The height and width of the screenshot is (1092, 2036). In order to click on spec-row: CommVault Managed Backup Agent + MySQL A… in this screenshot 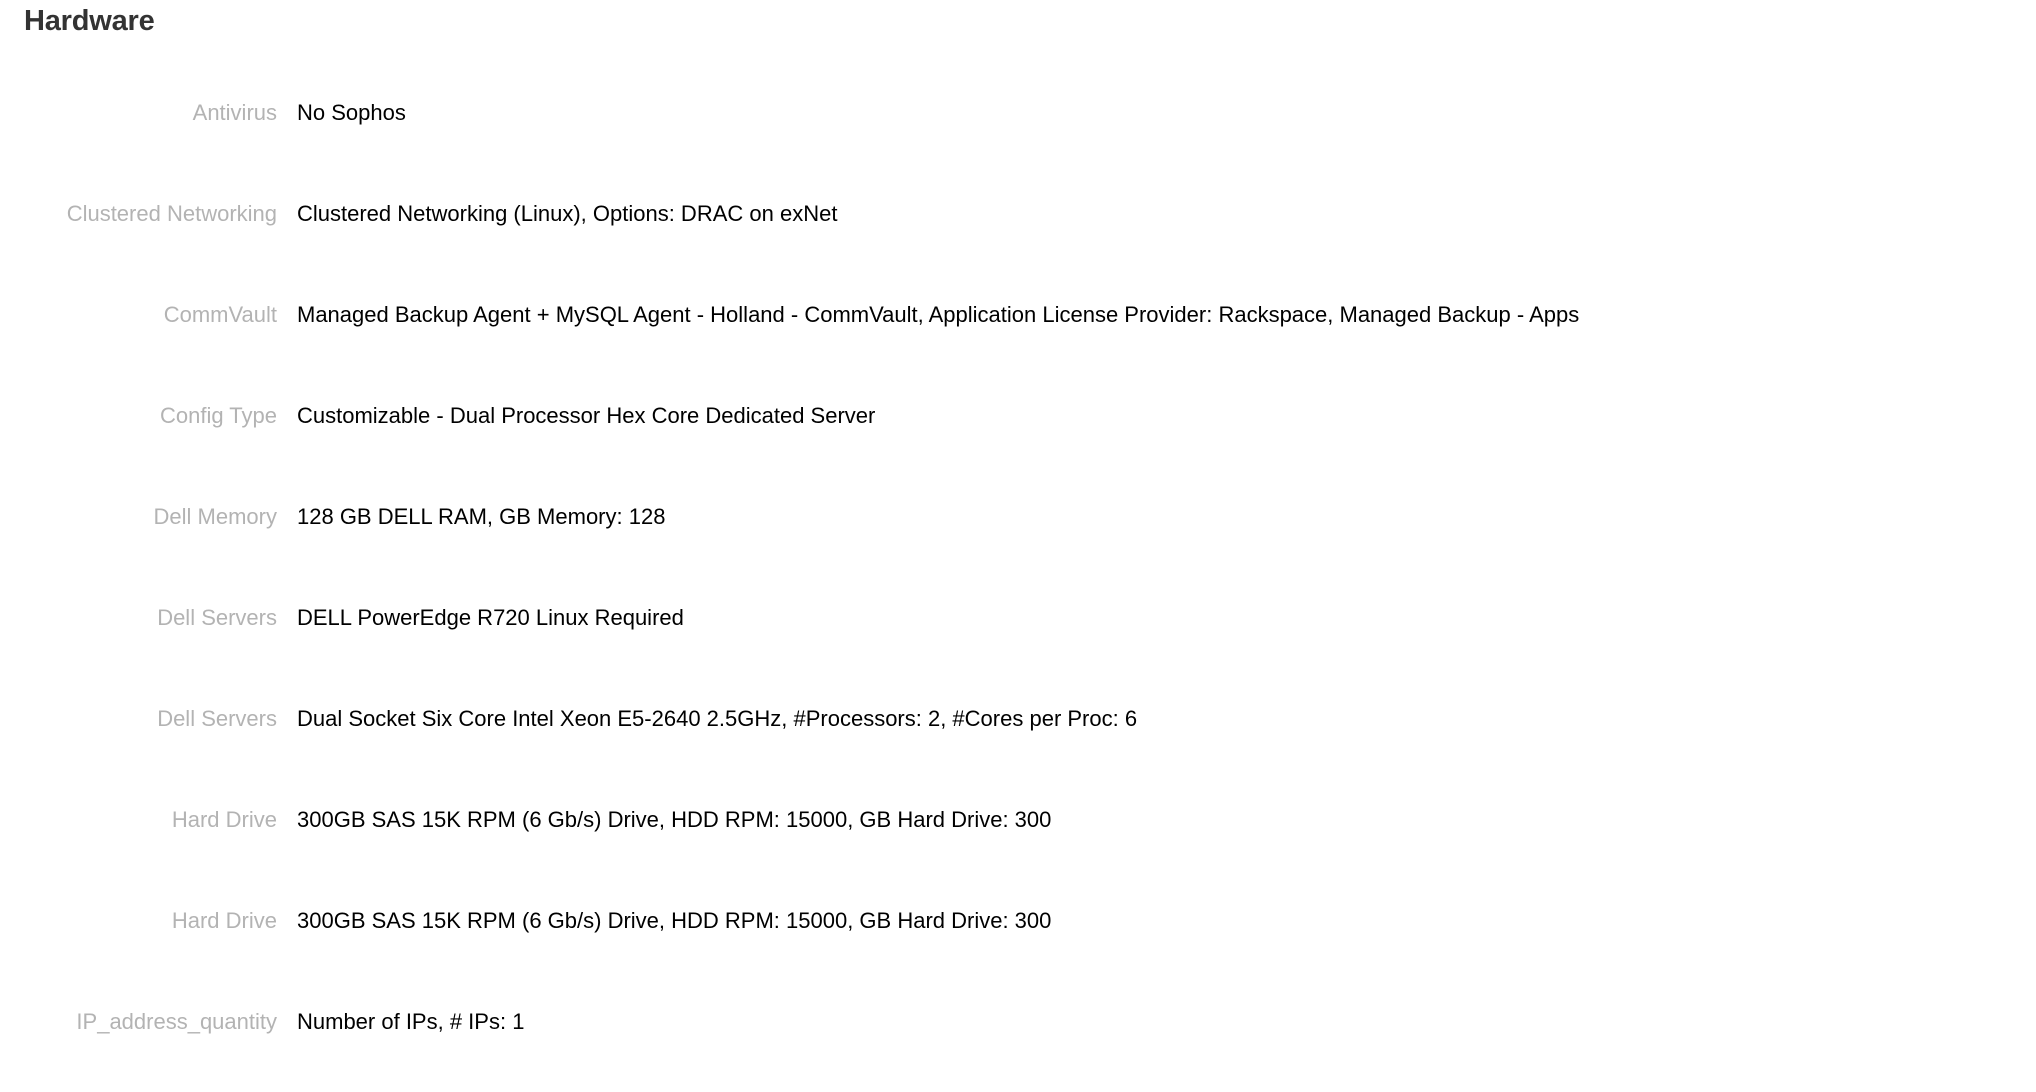, I will do `click(1018, 326)`.